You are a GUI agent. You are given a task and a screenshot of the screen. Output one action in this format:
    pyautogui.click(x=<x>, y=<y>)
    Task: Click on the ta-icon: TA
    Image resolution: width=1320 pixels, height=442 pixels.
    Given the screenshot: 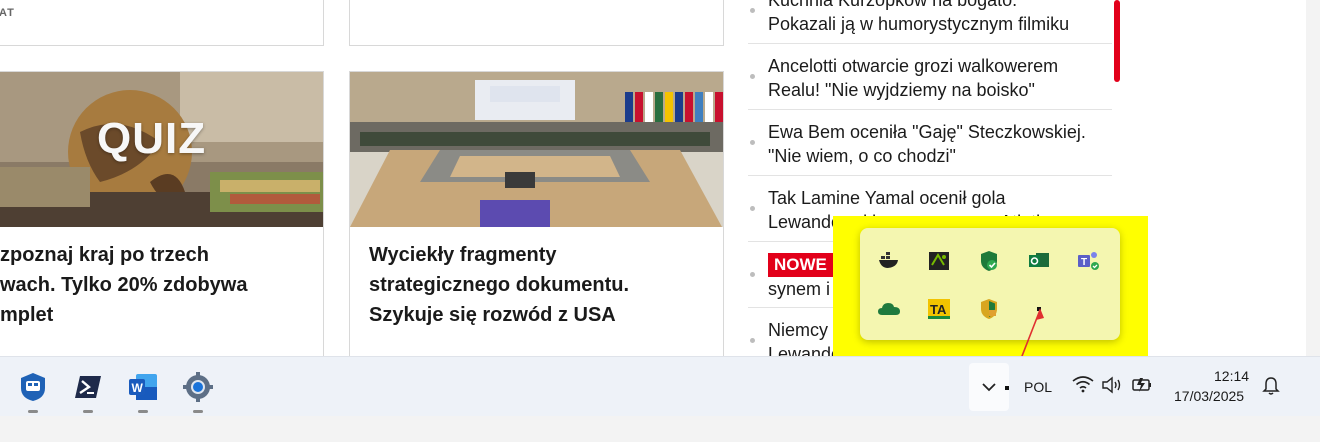 What is the action you would take?
    pyautogui.click(x=939, y=309)
    